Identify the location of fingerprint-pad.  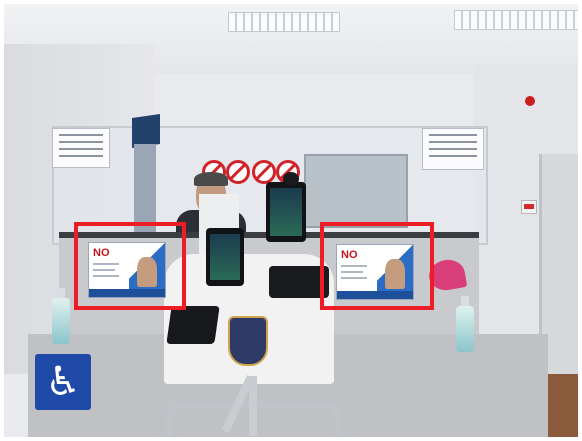
(193, 325).